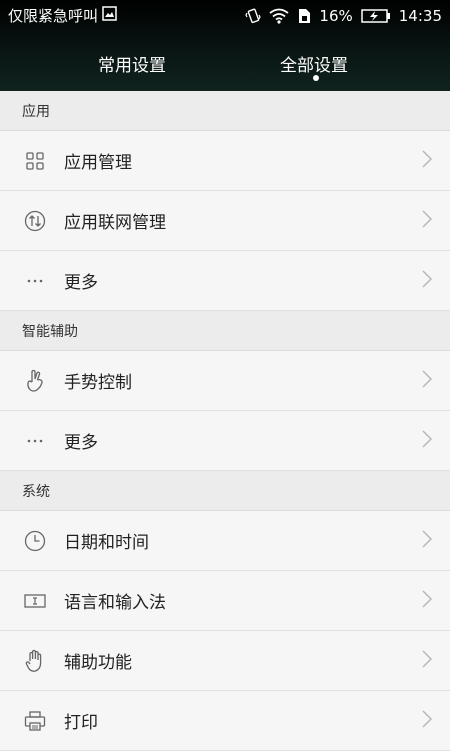 This screenshot has height=751, width=450. What do you see at coordinates (35, 661) in the screenshot?
I see `accessibility-hand-icon` at bounding box center [35, 661].